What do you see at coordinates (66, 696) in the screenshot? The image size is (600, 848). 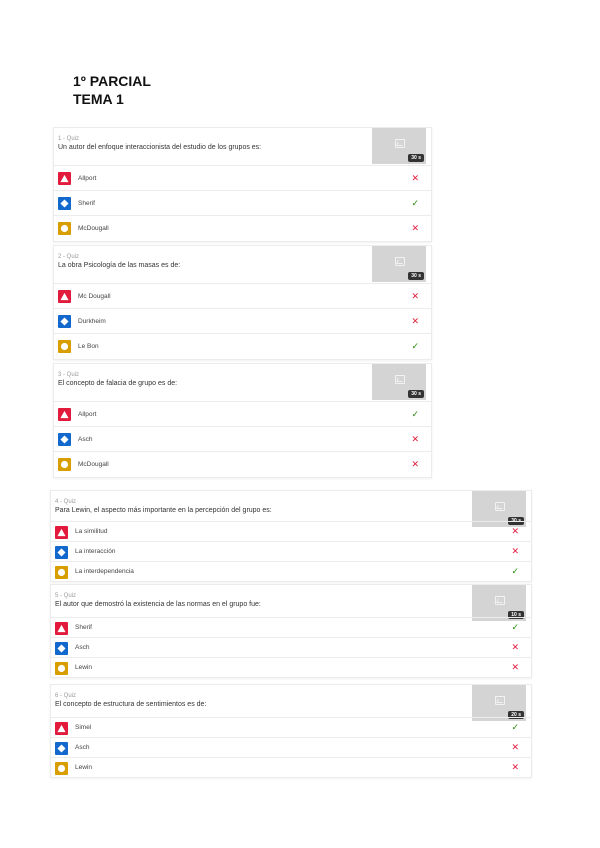 I see `quiz-number: 6 - Quiz` at bounding box center [66, 696].